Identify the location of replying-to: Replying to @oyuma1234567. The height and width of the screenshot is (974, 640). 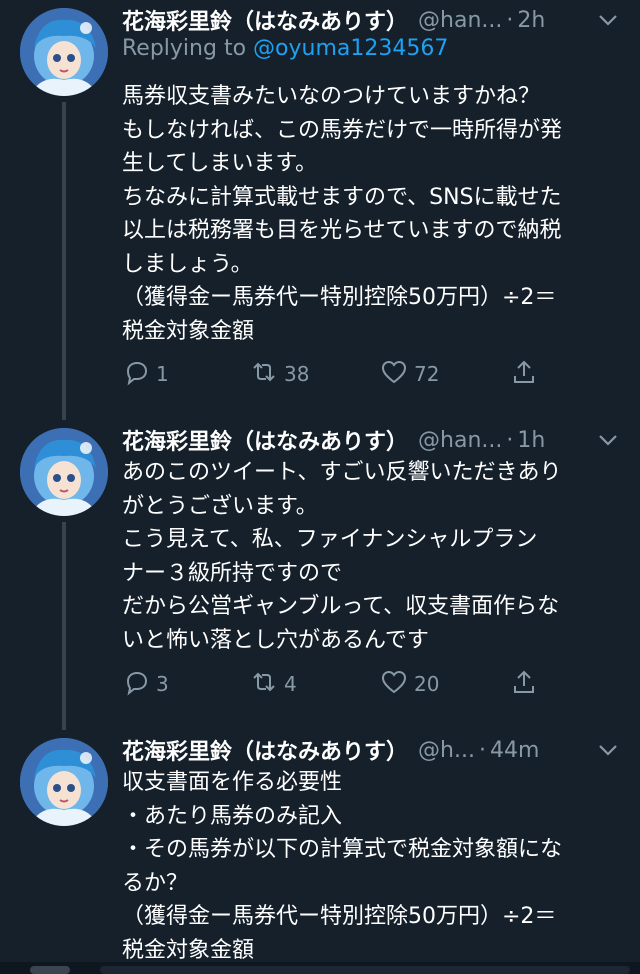
(285, 48).